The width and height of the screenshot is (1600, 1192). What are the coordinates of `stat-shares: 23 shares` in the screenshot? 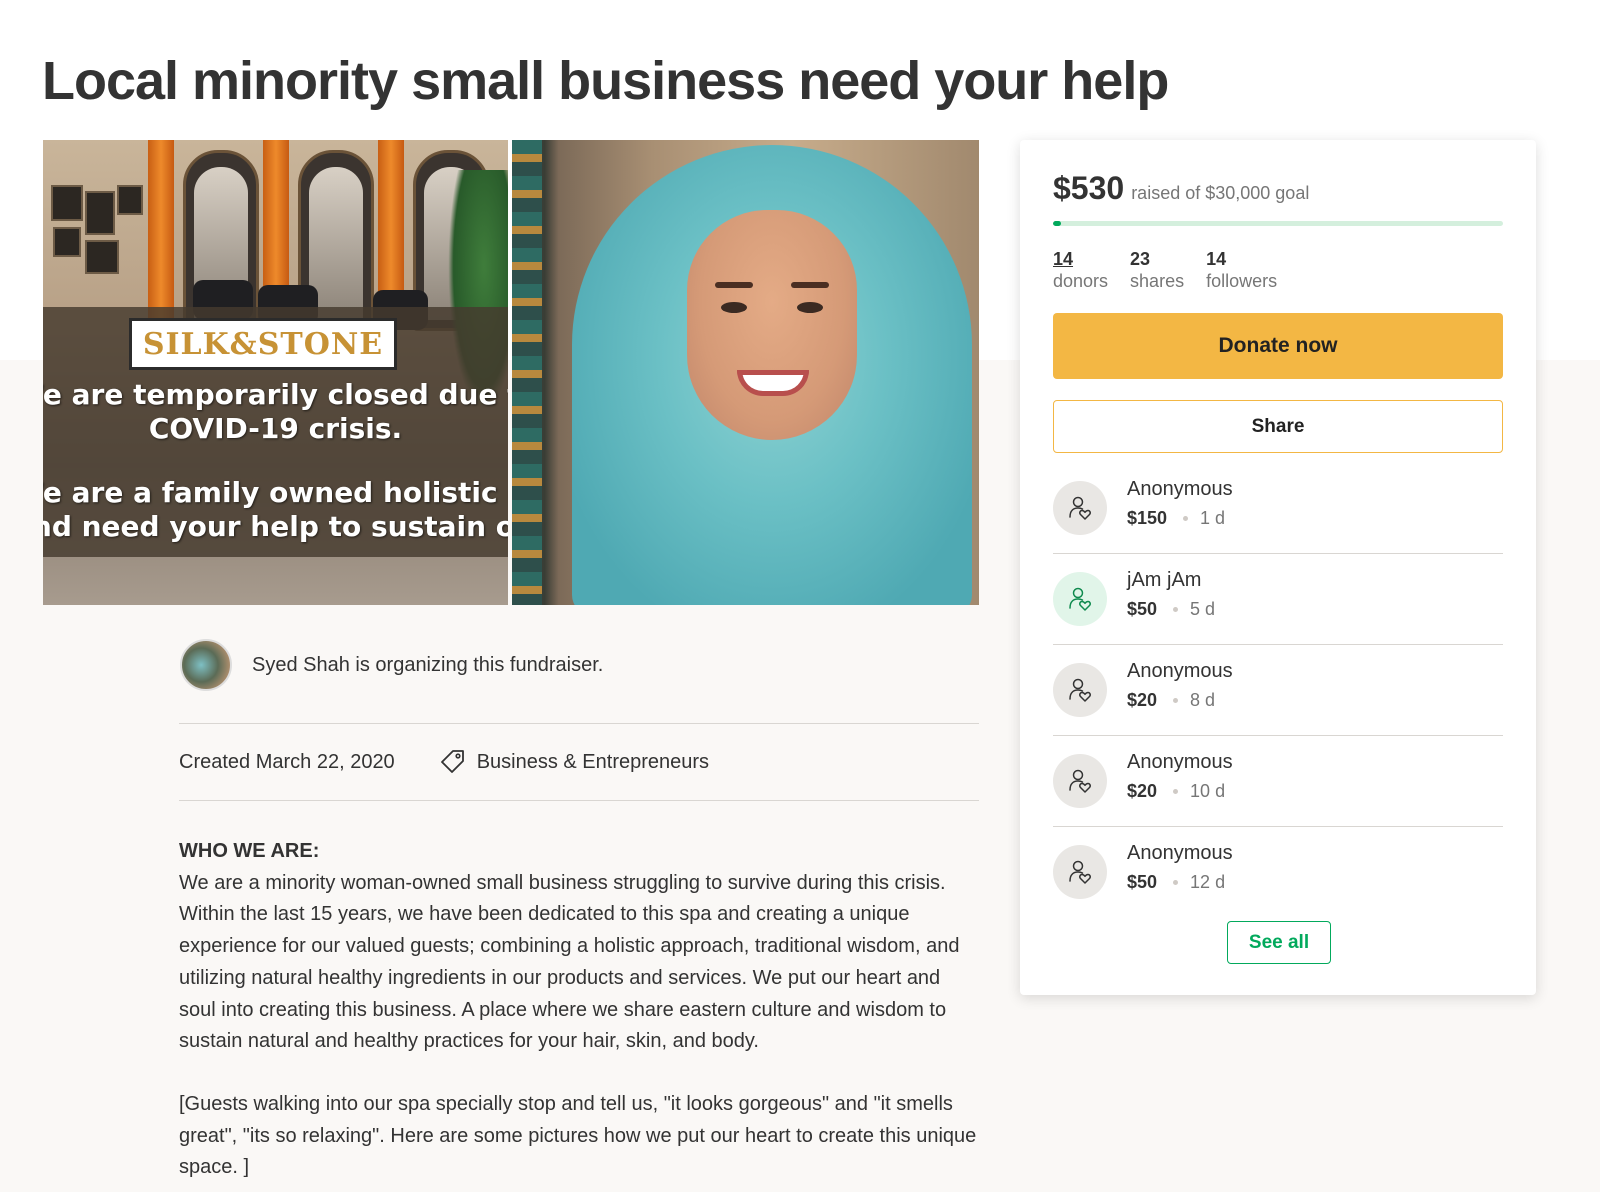 It's located at (1157, 270).